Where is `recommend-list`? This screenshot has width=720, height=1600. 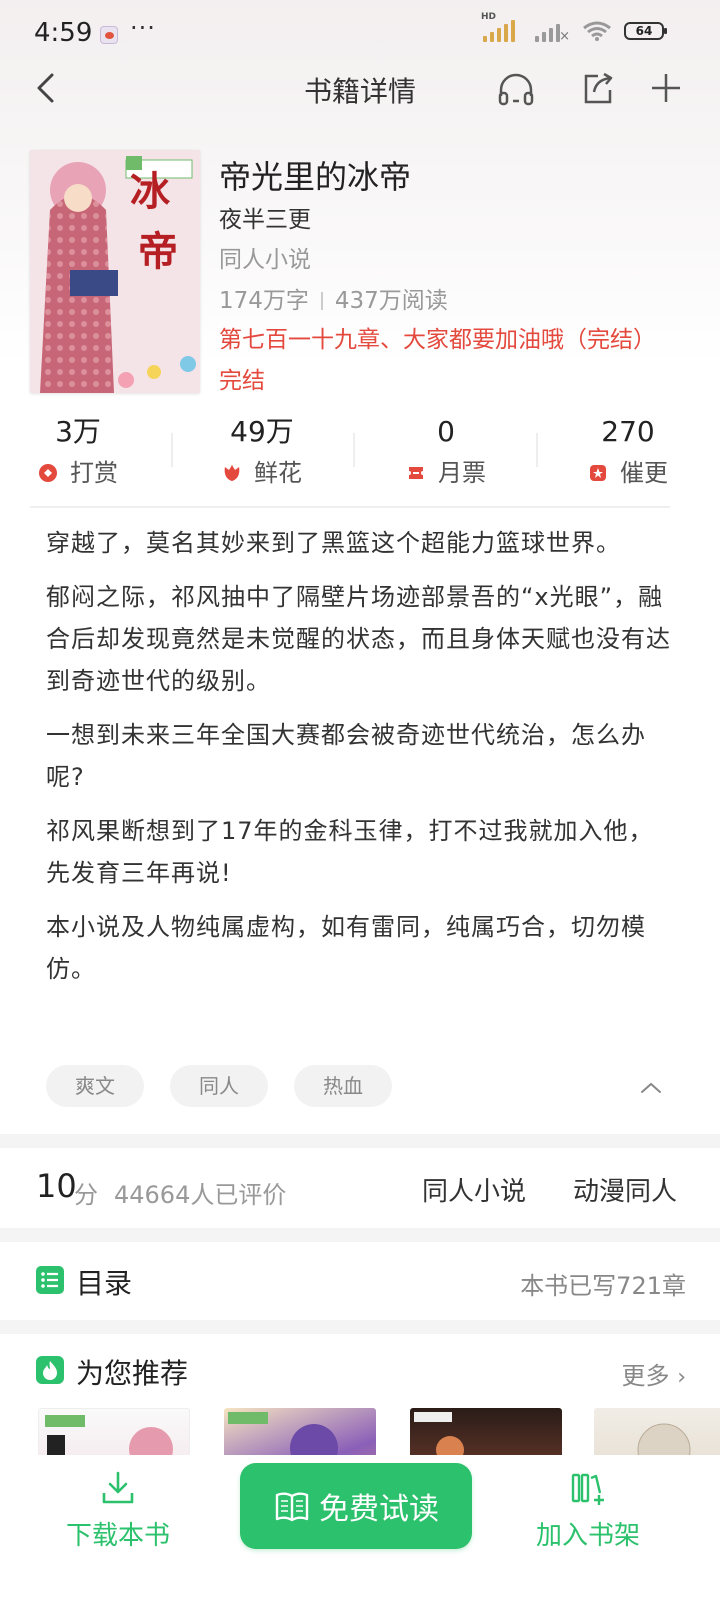 recommend-list is located at coordinates (379, 1433).